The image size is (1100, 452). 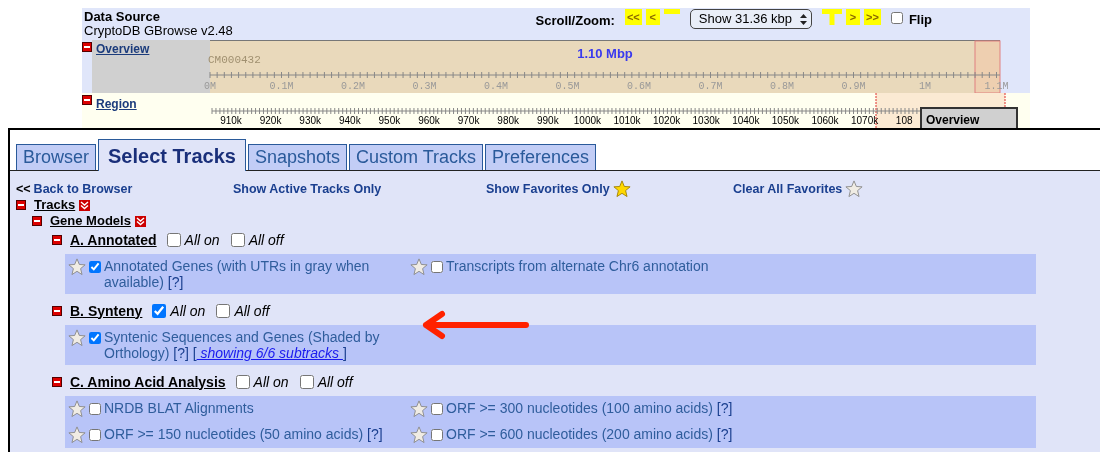 I want to click on tick-label: 1060k, so click(x=825, y=120).